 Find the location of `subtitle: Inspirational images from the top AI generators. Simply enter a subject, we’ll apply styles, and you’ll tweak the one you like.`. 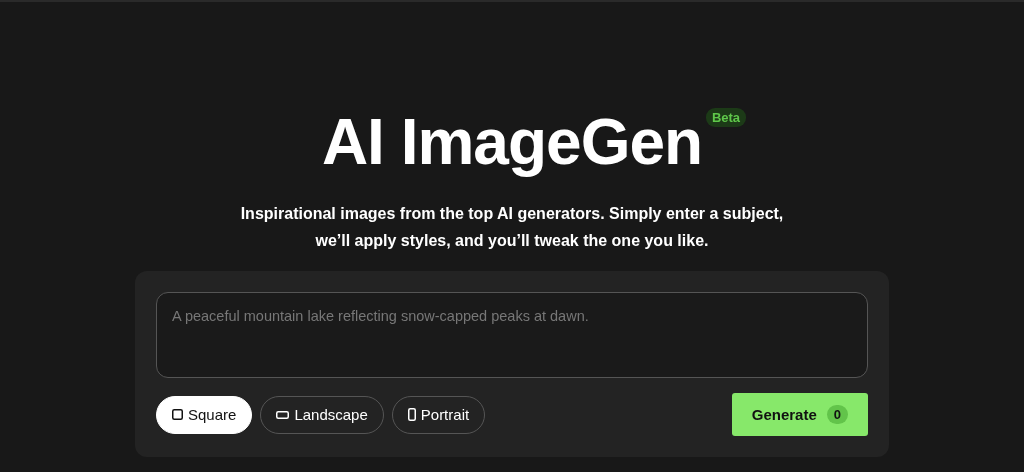

subtitle: Inspirational images from the top AI generators. Simply enter a subject, we’ll apply styles, and you’ll tweak the one you like. is located at coordinates (512, 227).